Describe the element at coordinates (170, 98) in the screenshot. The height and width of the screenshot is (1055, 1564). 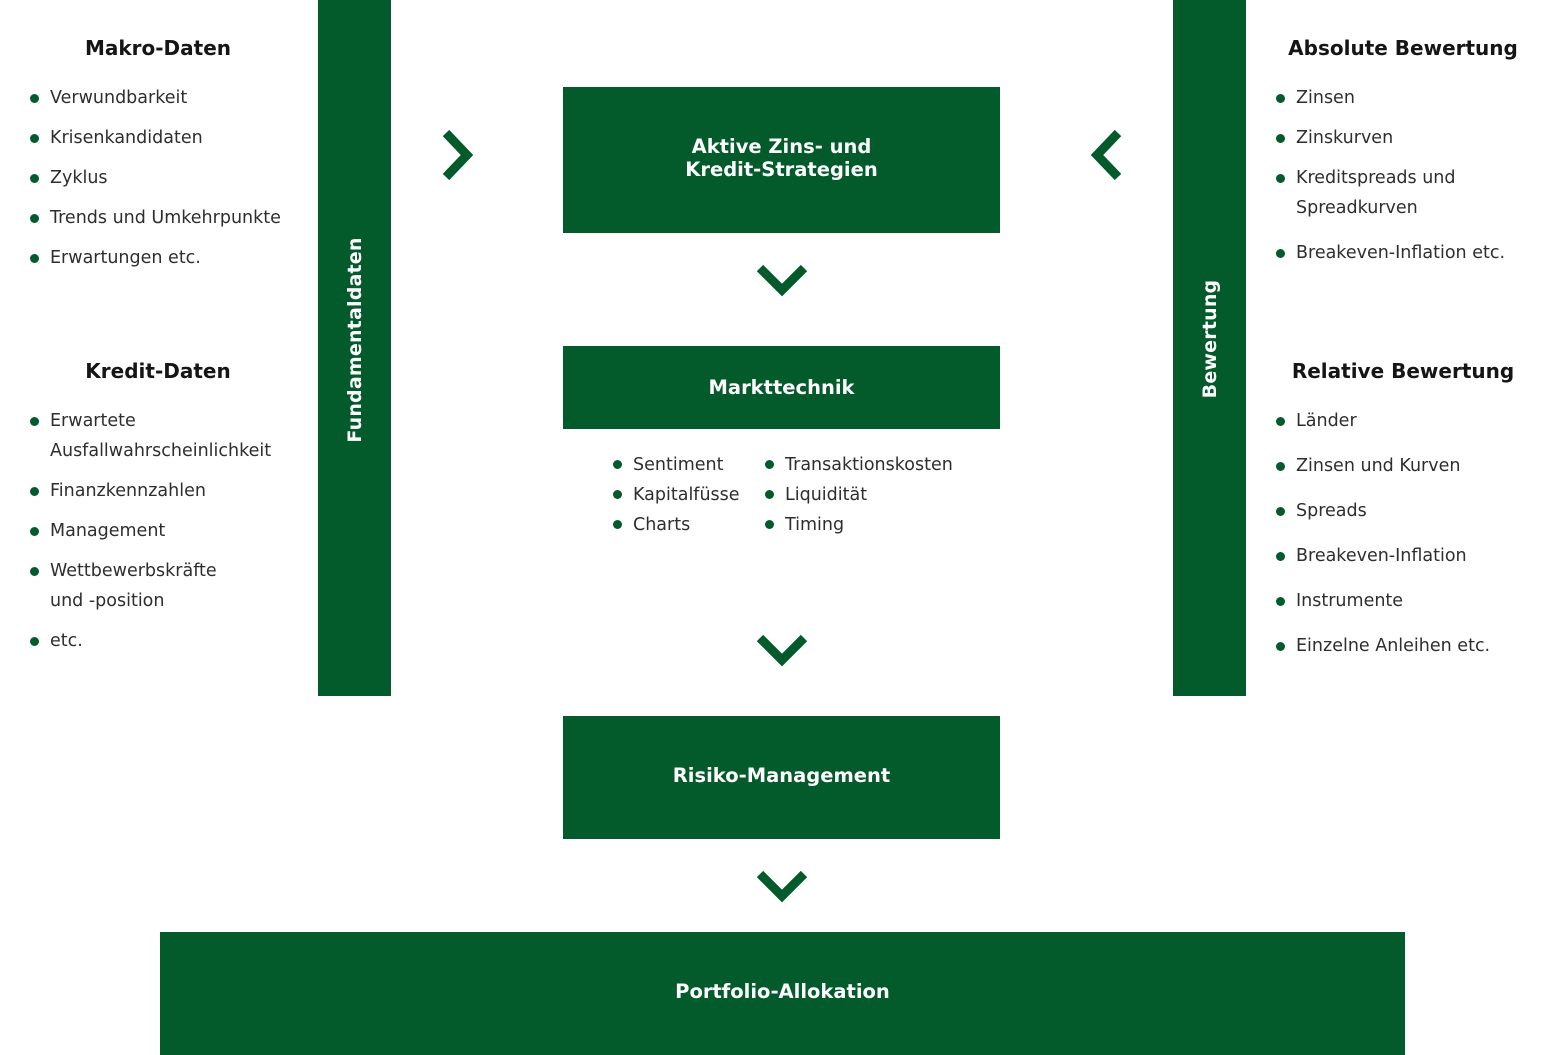
I see `list-item: Verwundbarkeit` at that location.